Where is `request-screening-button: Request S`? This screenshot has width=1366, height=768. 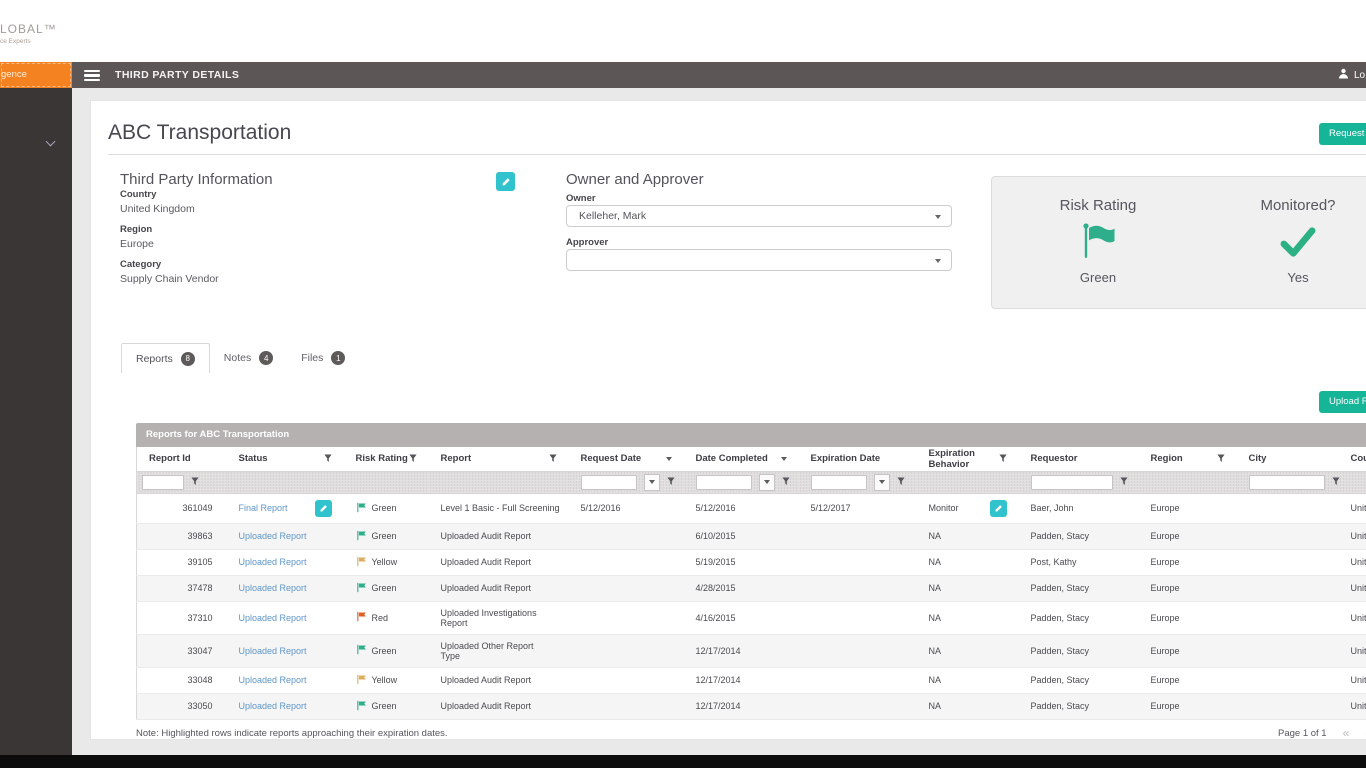 request-screening-button: Request S is located at coordinates (1342, 134).